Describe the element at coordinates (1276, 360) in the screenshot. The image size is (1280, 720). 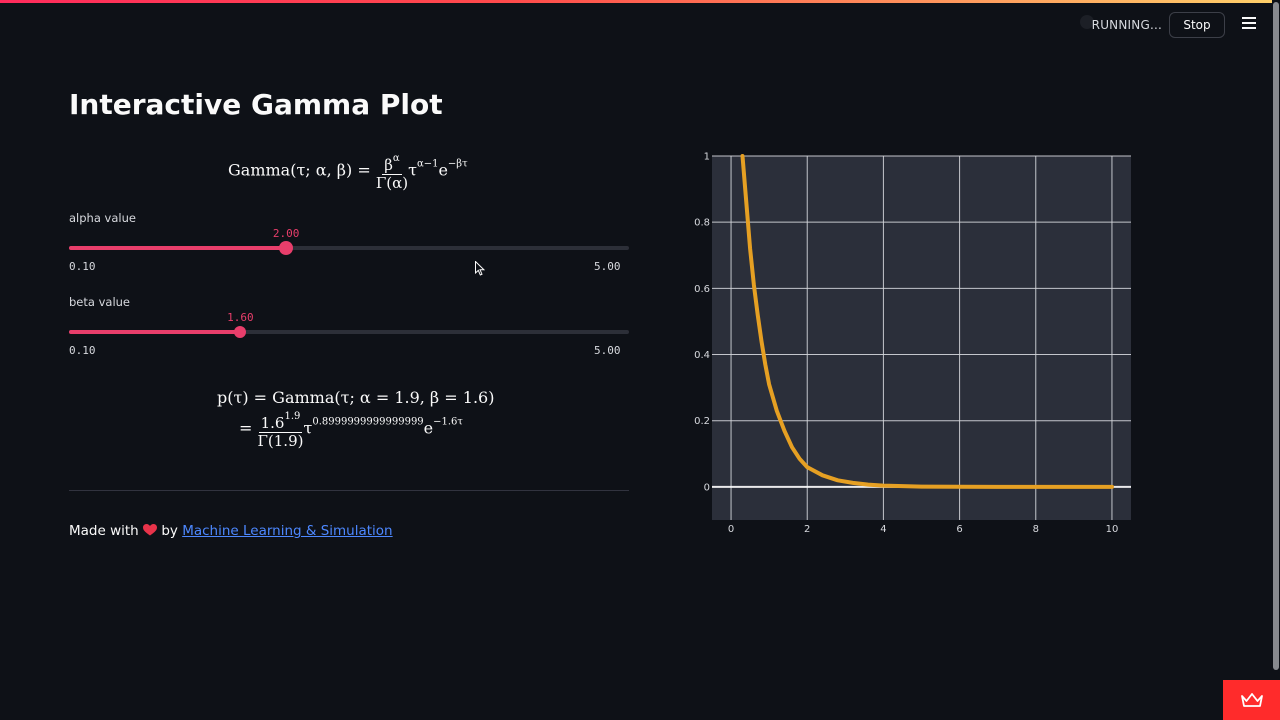
I see `scrollbar` at that location.